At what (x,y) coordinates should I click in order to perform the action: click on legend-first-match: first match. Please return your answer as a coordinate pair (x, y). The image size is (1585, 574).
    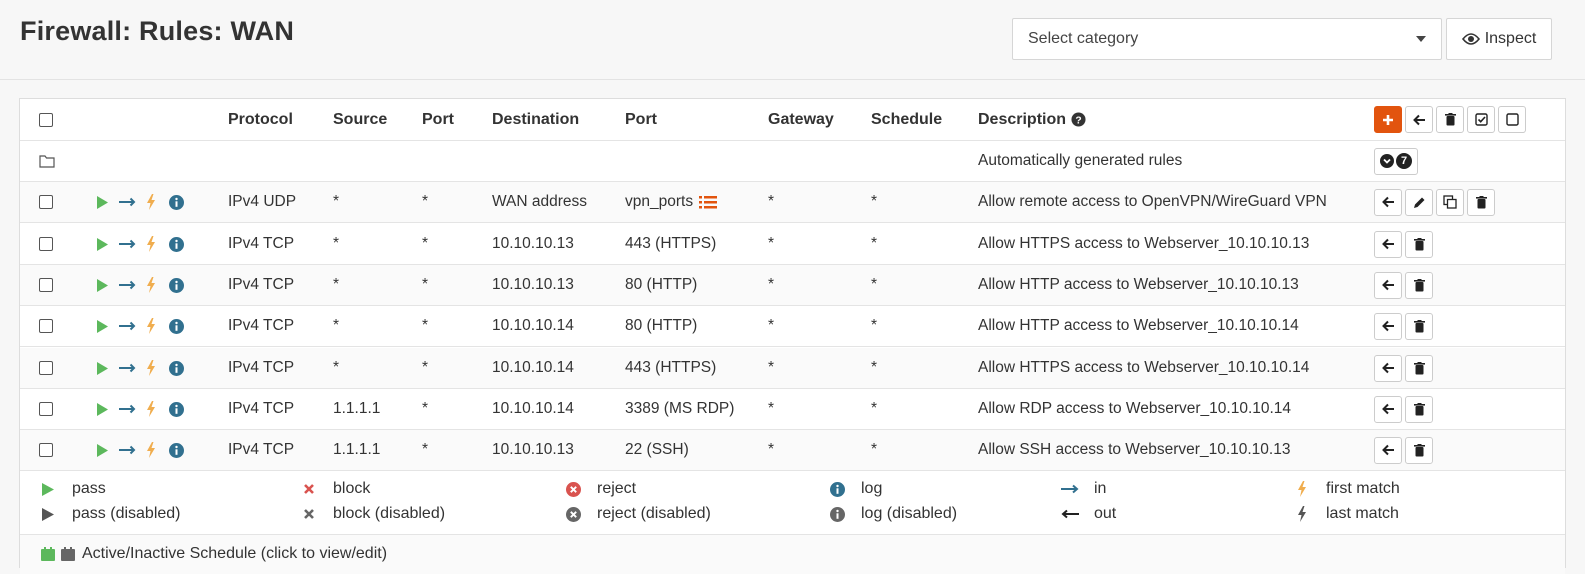
    Looking at the image, I should click on (1363, 488).